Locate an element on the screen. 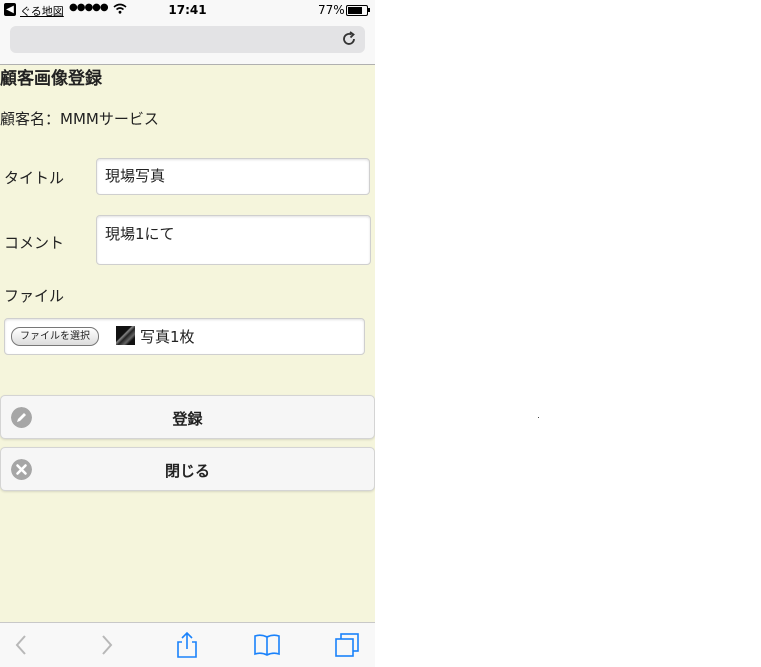 The height and width of the screenshot is (667, 761). register-button-label: 登録 is located at coordinates (187, 419).